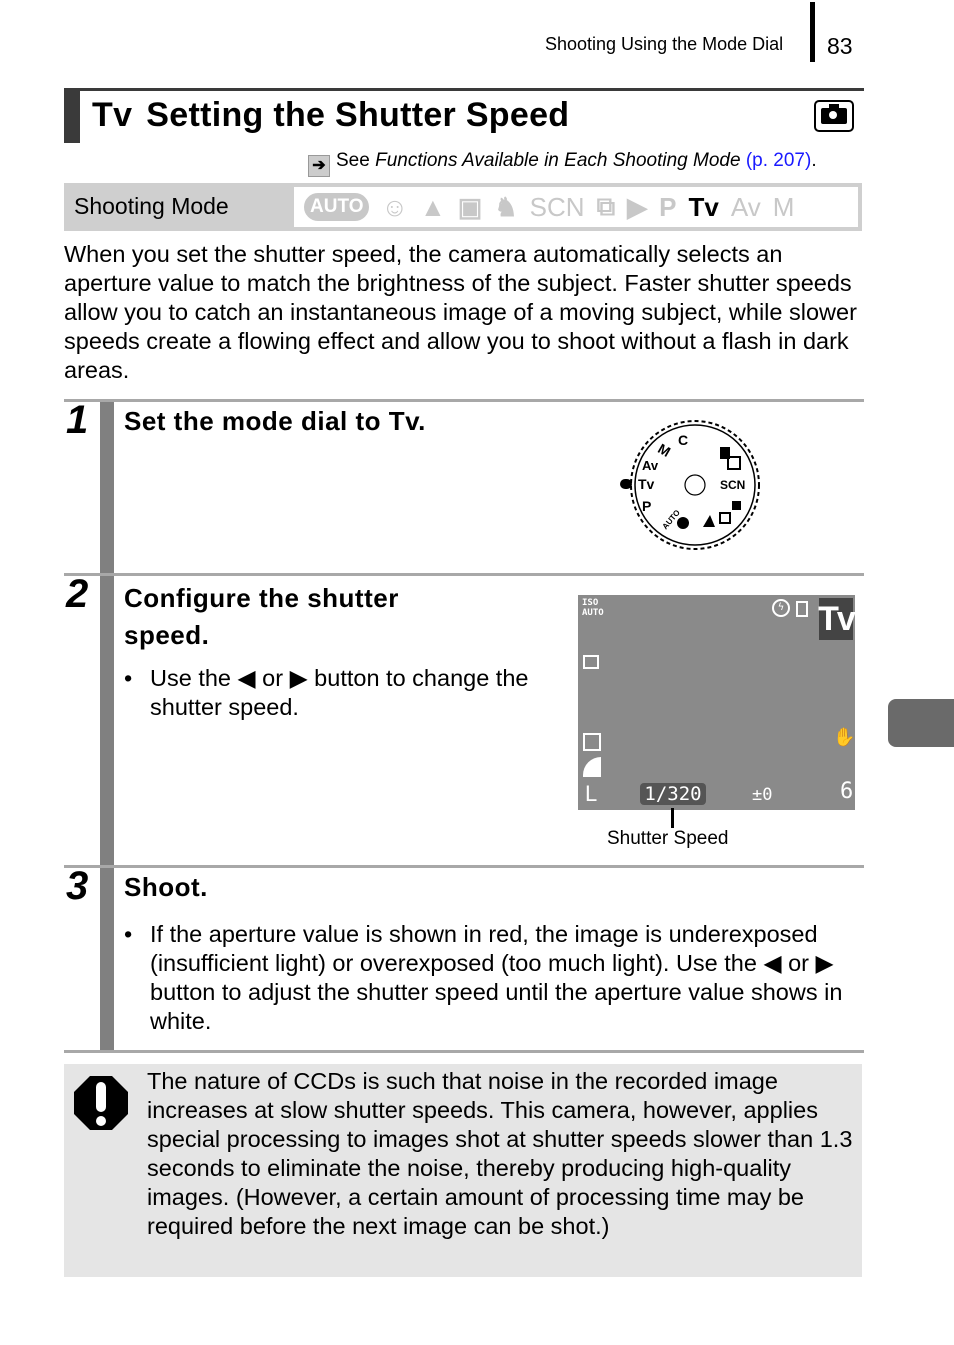 The image size is (954, 1345). What do you see at coordinates (261, 616) in the screenshot?
I see `step-title: Configure the shutter speed.` at bounding box center [261, 616].